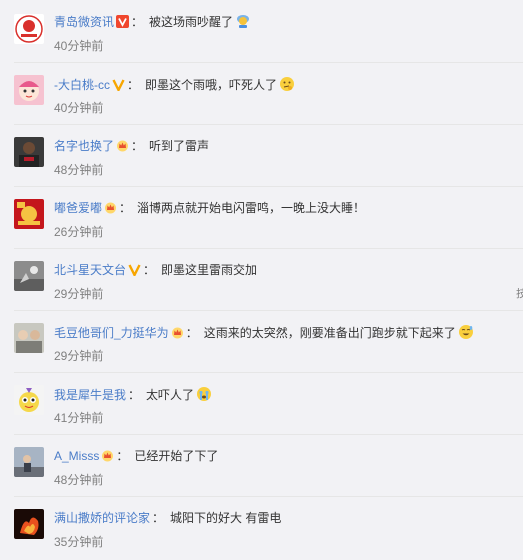  What do you see at coordinates (191, 22) in the screenshot?
I see `comment-text: 被这场雨吵醒了` at bounding box center [191, 22].